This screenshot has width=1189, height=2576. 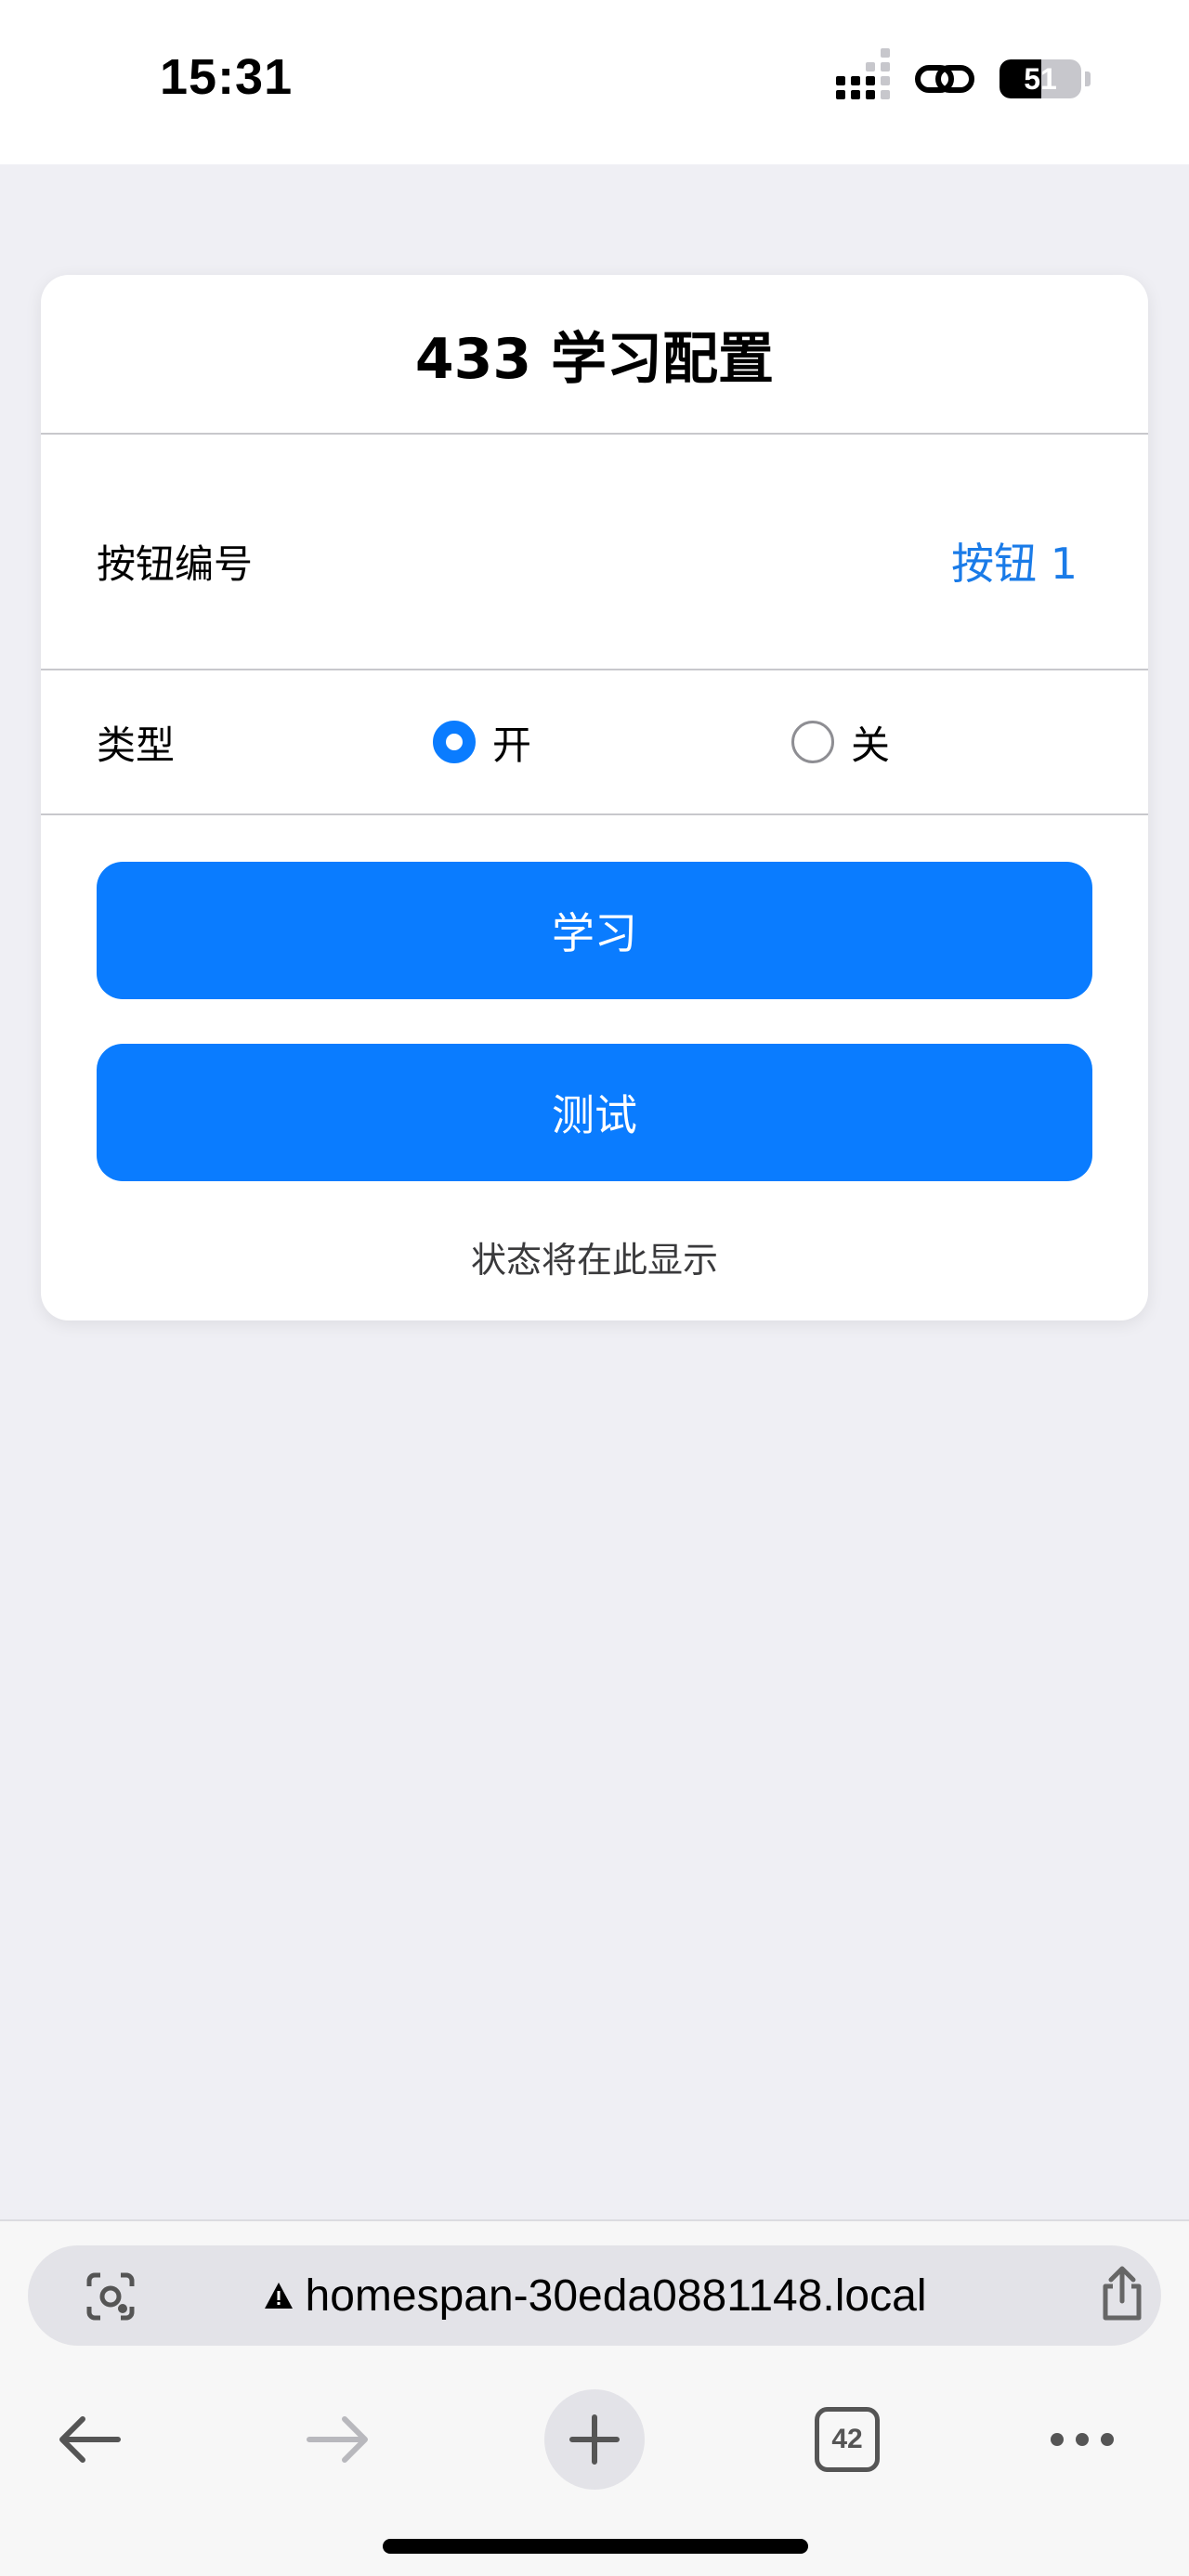 I want to click on browser-toolbar: homespan-30eda0881148.local 42, so click(x=594, y=2397).